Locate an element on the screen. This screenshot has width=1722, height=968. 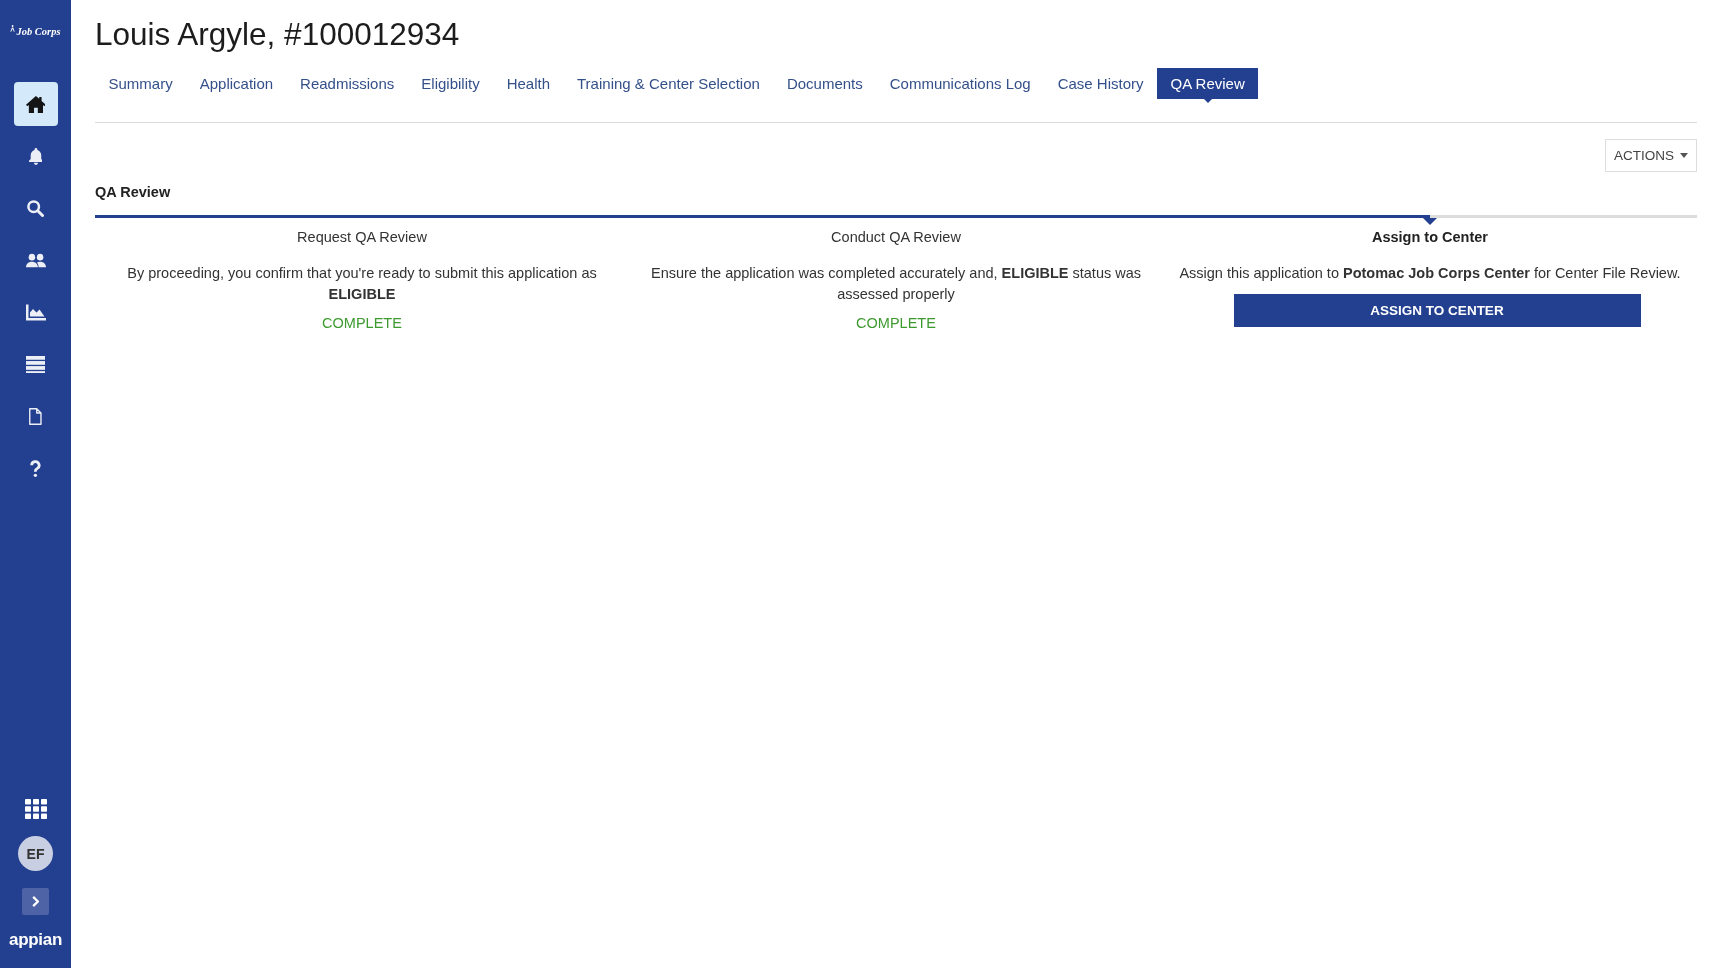
assign-to-center-button: ASSIGN TO CENTER is located at coordinates (1437, 310).